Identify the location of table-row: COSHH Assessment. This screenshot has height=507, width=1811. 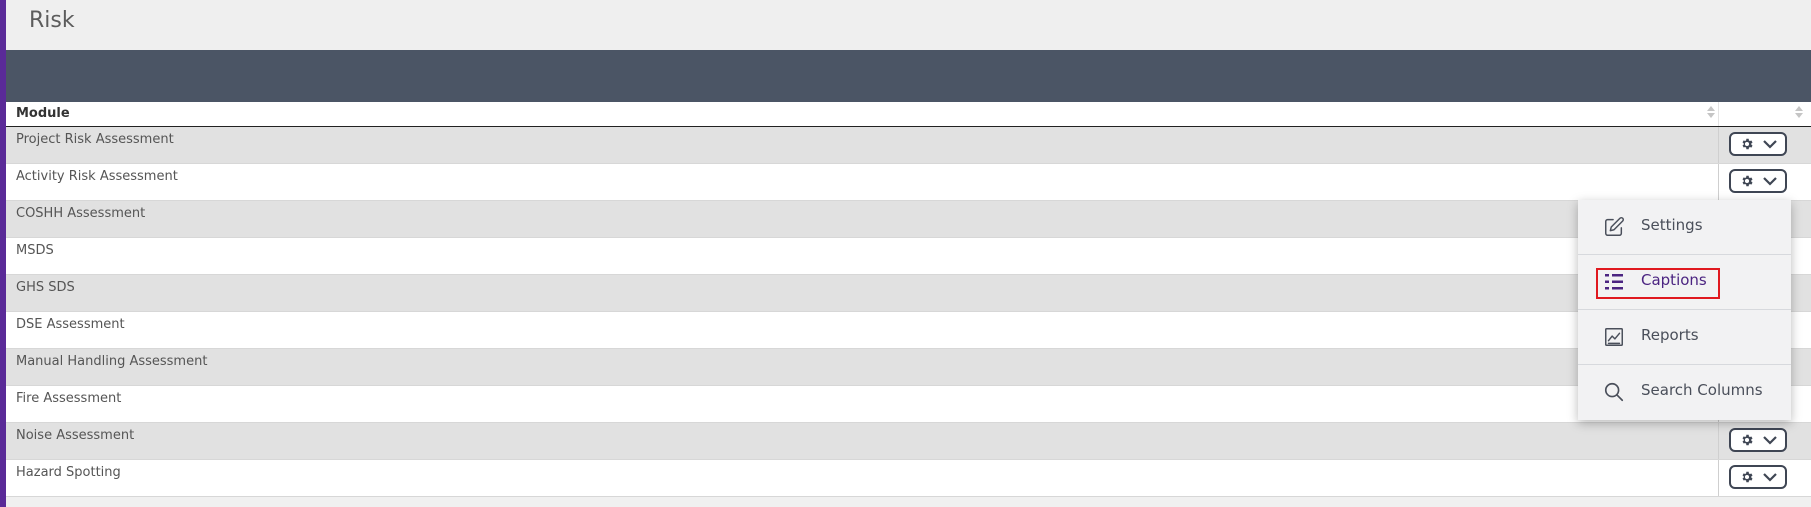
(908, 219).